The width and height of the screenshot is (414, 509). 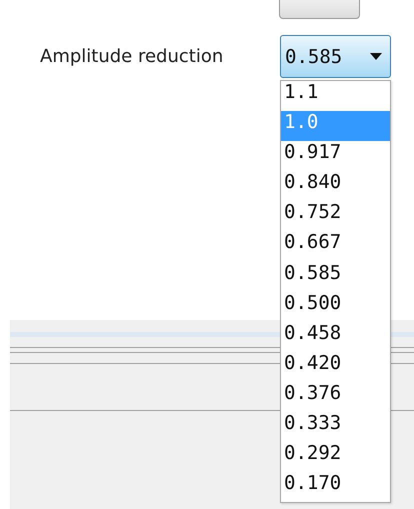 I want to click on dropdown: 0.585, so click(x=335, y=56).